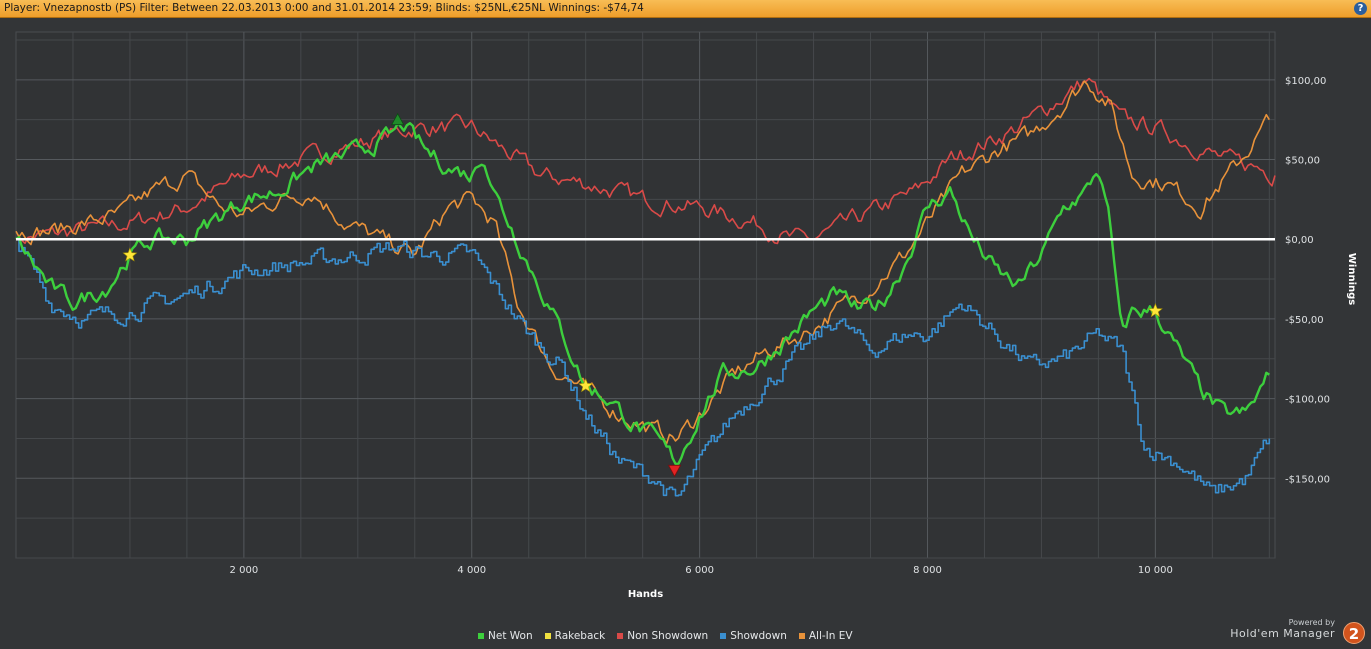 This screenshot has width=1371, height=649. I want to click on y-tick-label: $100,00, so click(1305, 81).